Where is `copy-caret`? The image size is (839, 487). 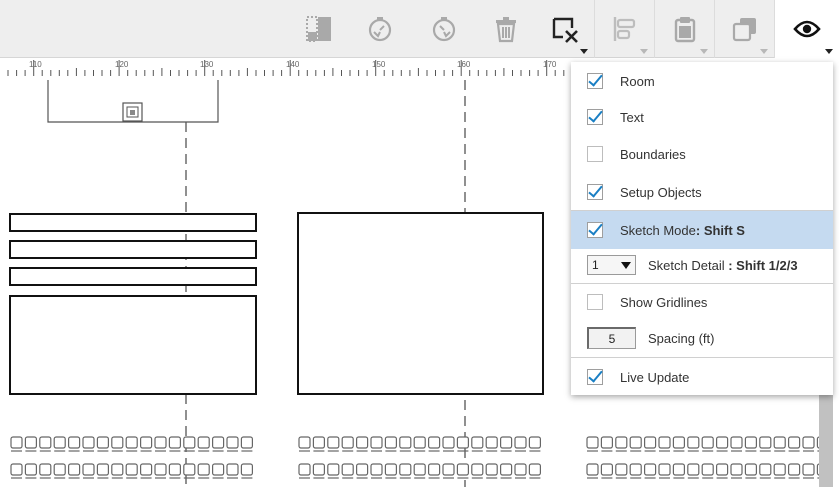
copy-caret is located at coordinates (764, 51).